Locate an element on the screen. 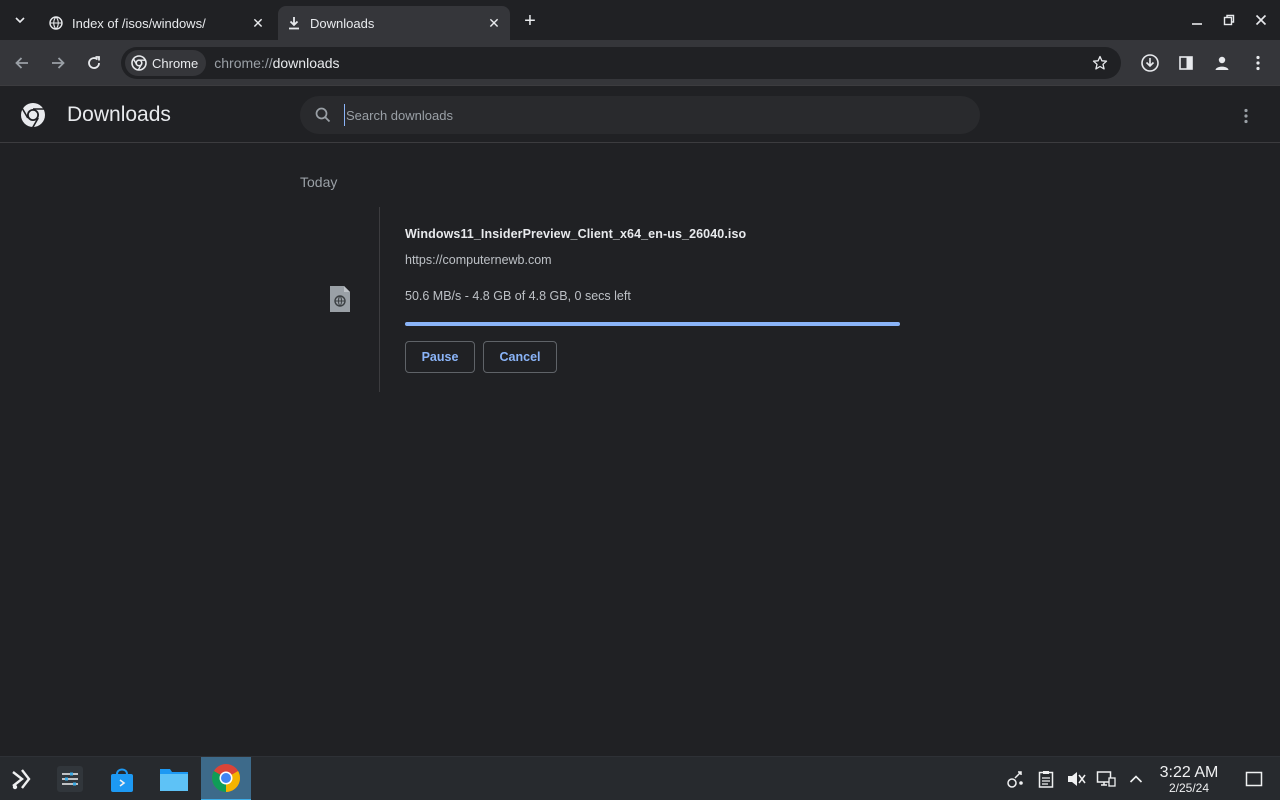 Image resolution: width=1280 pixels, height=800 pixels. application-launcher-button is located at coordinates (22, 778).